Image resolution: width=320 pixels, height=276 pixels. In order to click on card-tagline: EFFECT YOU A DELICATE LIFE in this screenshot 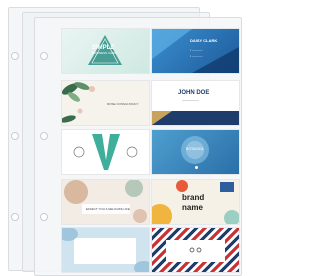, I will do `click(108, 209)`.